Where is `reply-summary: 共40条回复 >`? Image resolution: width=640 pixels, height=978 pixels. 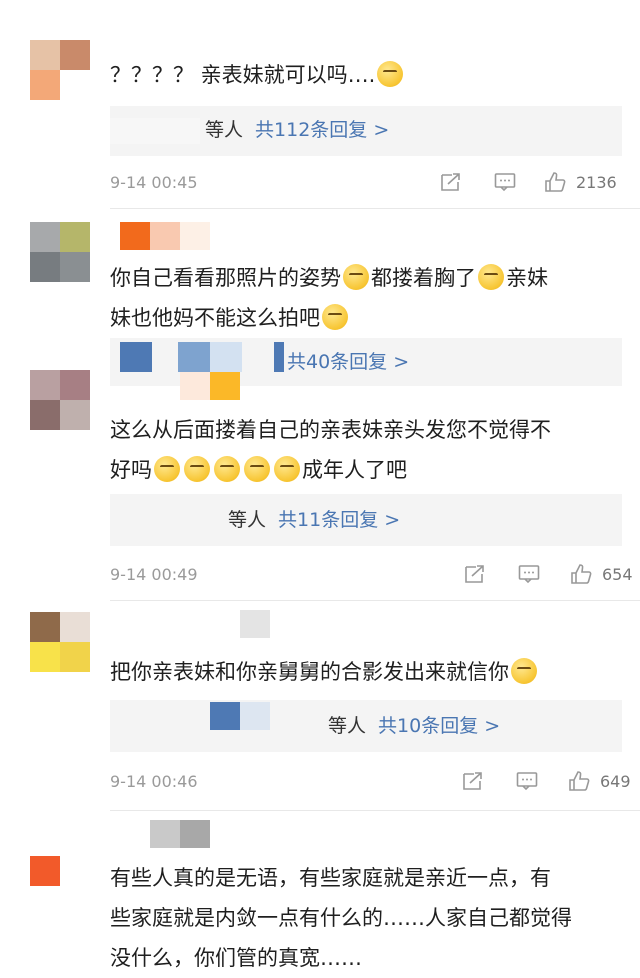 reply-summary: 共40条回复 > is located at coordinates (366, 369).